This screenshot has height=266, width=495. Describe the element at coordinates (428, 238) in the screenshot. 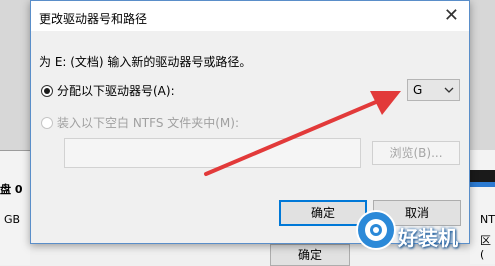

I see `watermark-text: 好装机` at that location.